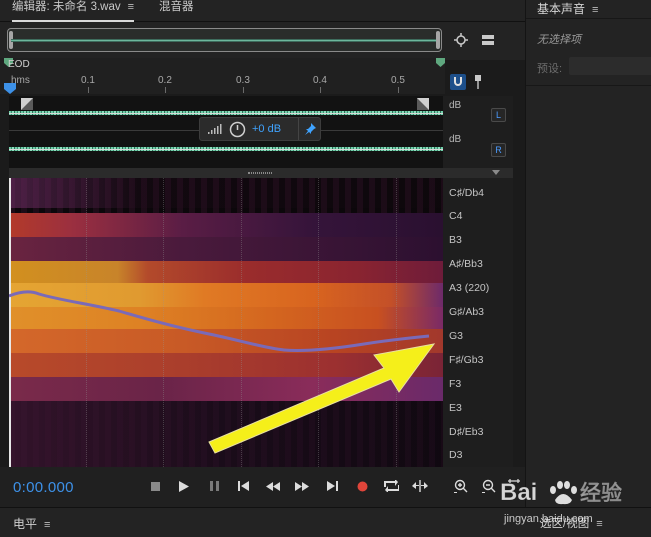 The width and height of the screenshot is (651, 537). Describe the element at coordinates (461, 486) in the screenshot. I see `zoom-in-amplitude-icon` at that location.